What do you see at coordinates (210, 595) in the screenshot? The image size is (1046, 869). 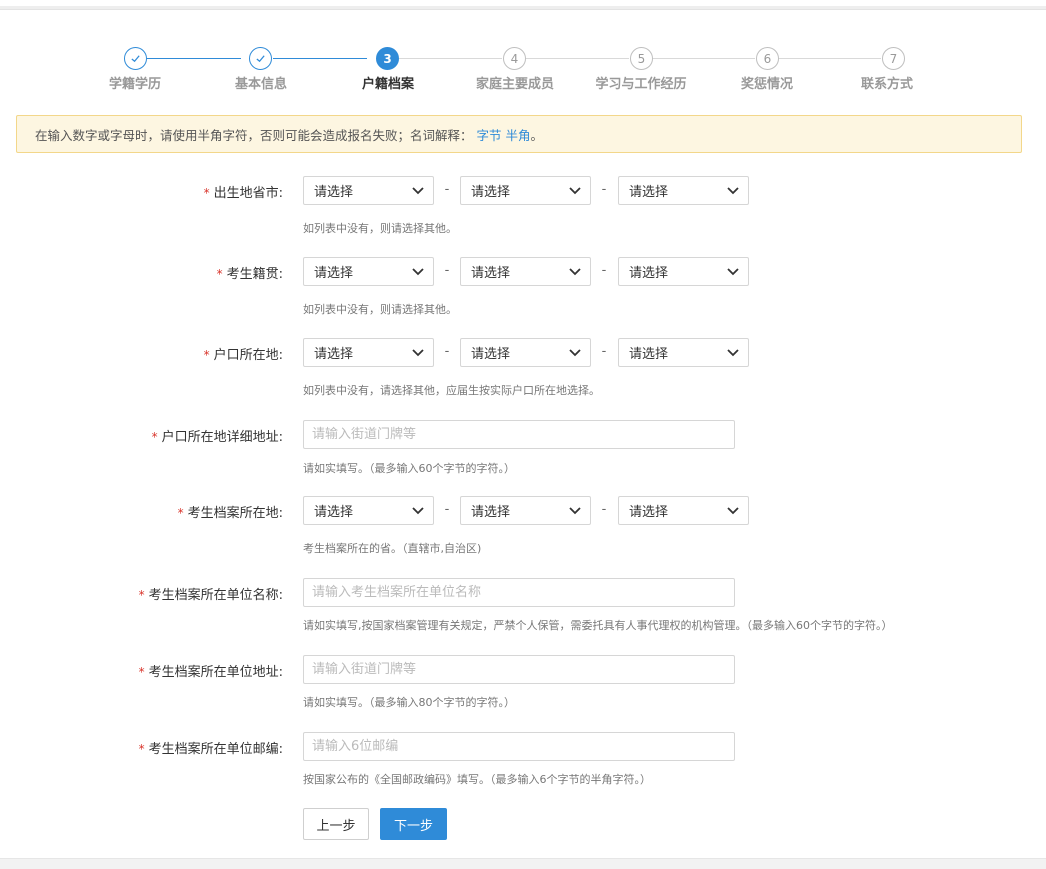 I see `archive-unit-name-label: * 考生档案所在单位名称:` at bounding box center [210, 595].